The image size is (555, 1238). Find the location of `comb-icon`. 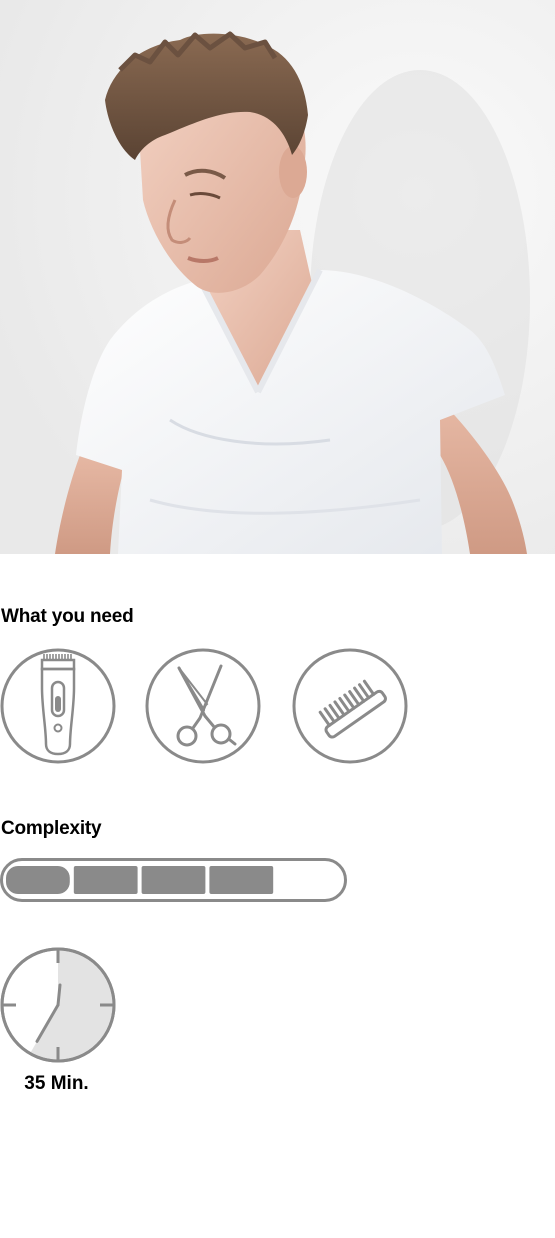

comb-icon is located at coordinates (350, 706).